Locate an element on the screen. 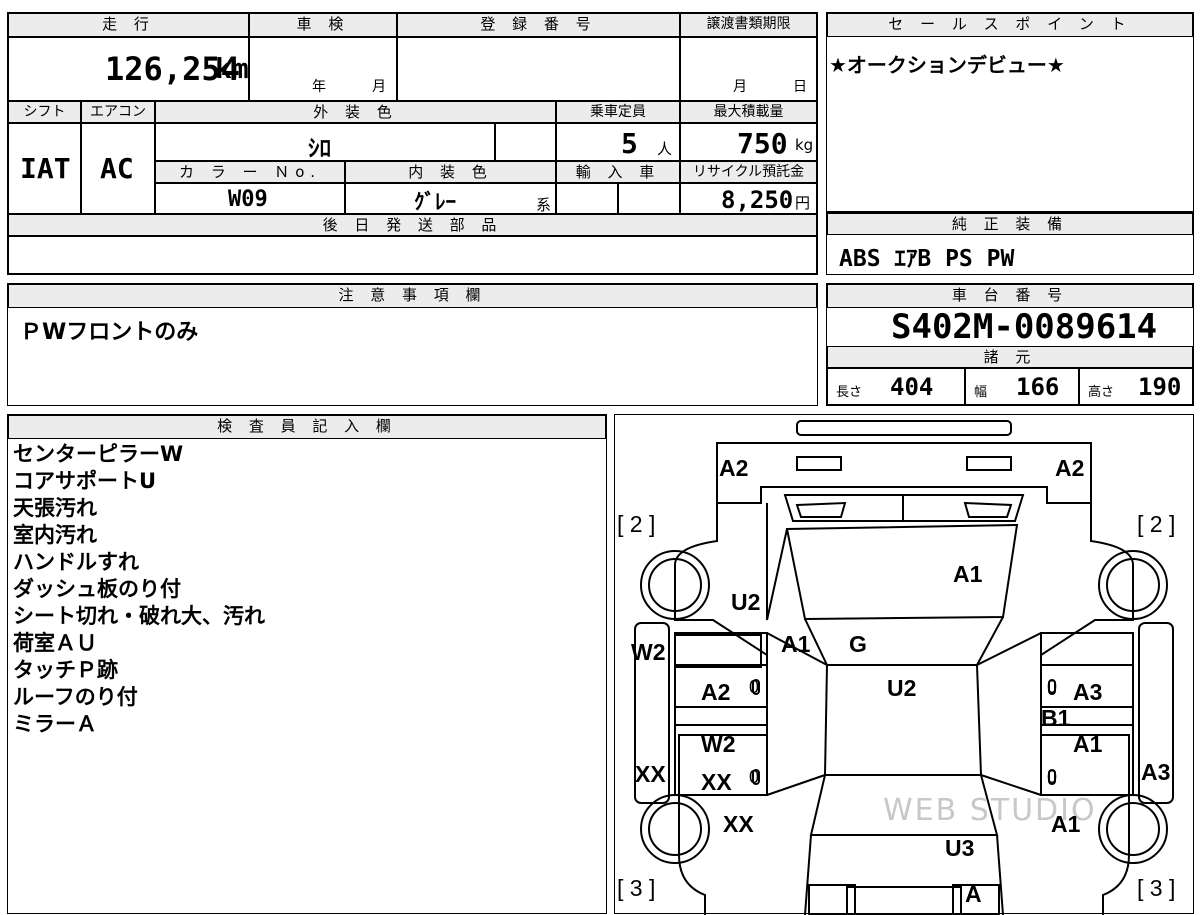  mark-left-rocker: W2 is located at coordinates (648, 652).